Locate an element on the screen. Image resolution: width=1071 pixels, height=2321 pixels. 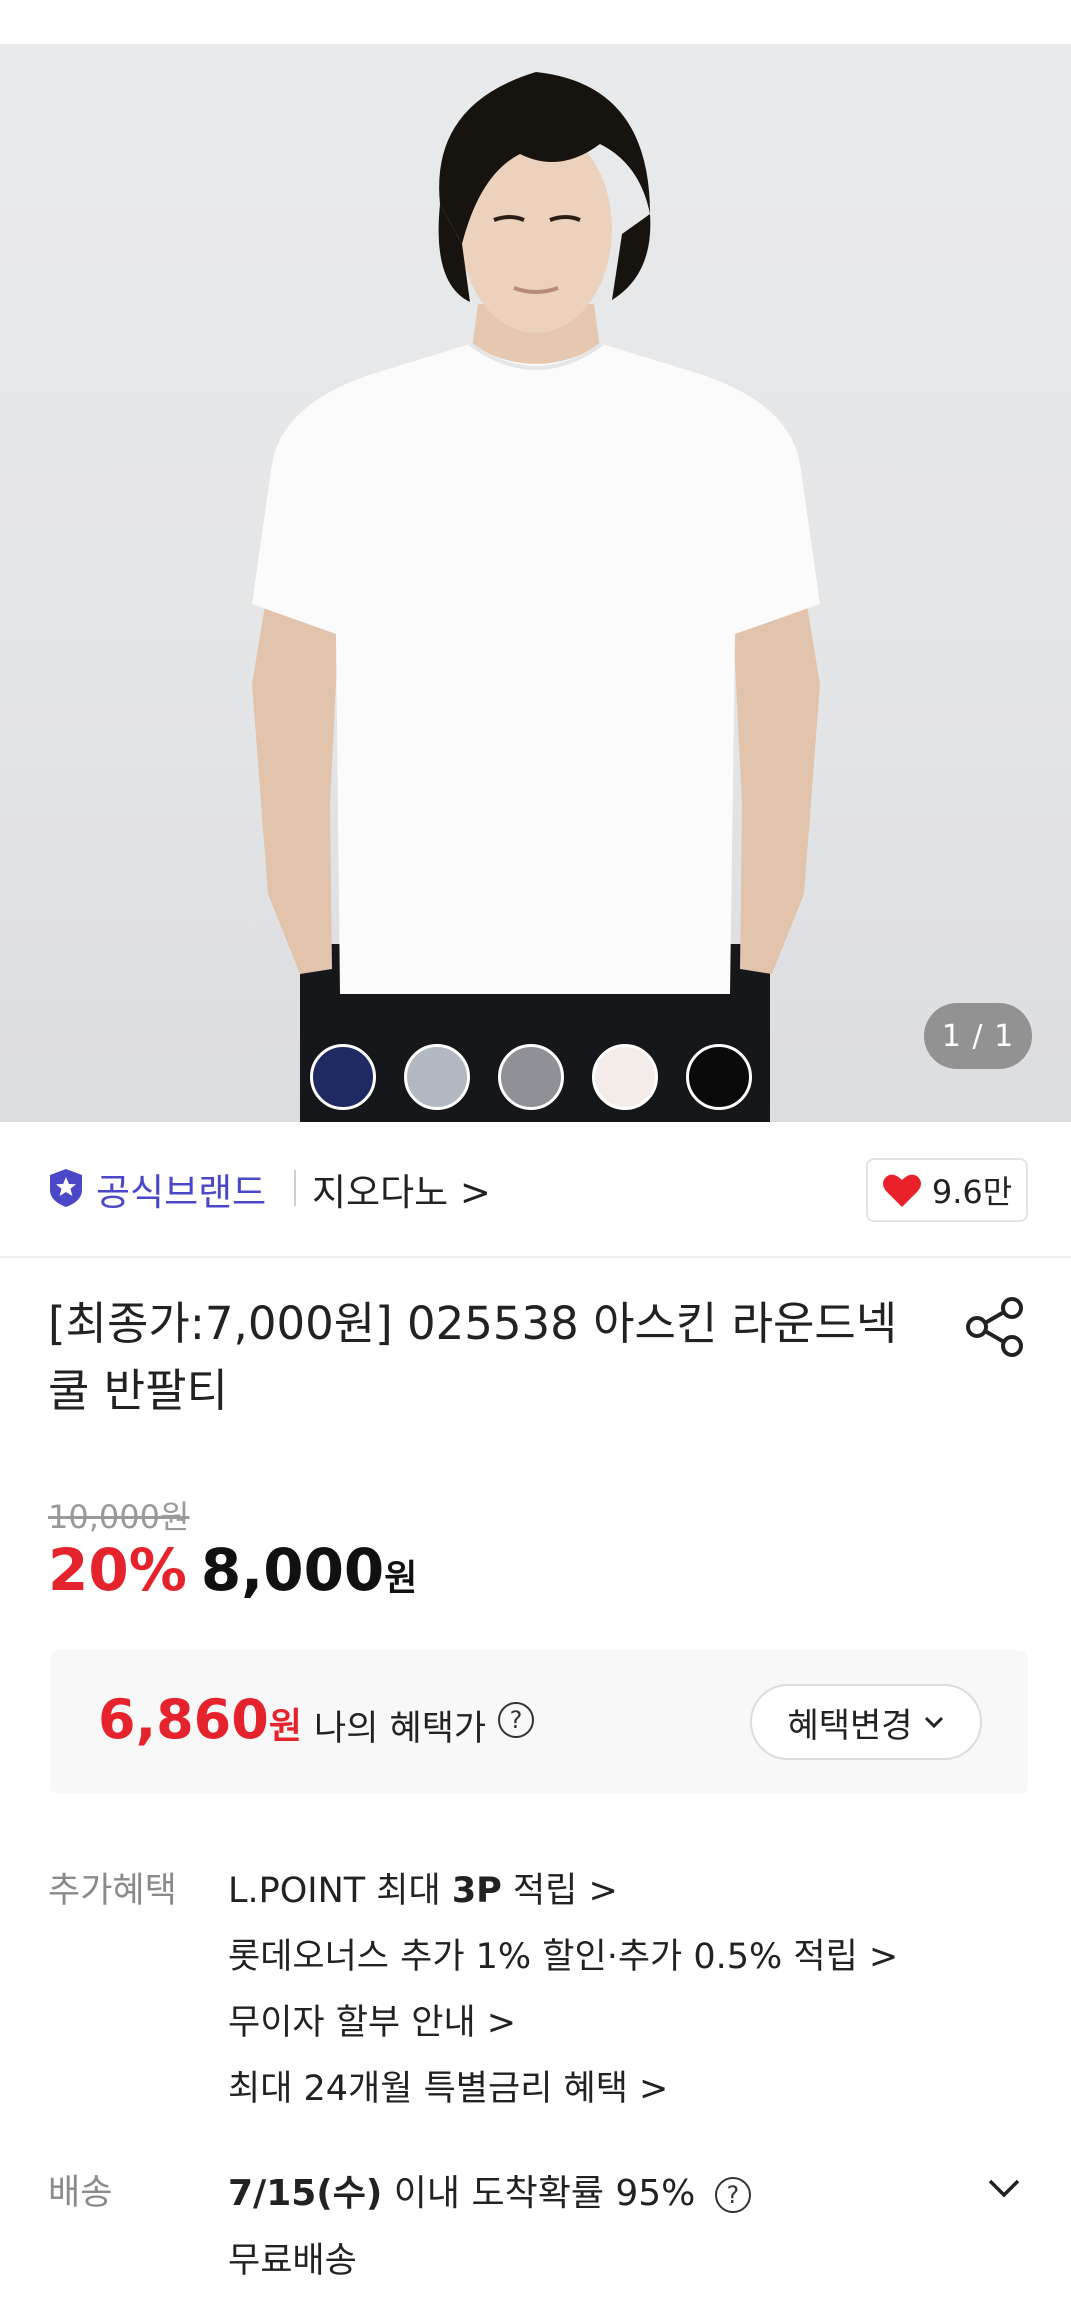
color-swatch-black is located at coordinates (719, 1077).